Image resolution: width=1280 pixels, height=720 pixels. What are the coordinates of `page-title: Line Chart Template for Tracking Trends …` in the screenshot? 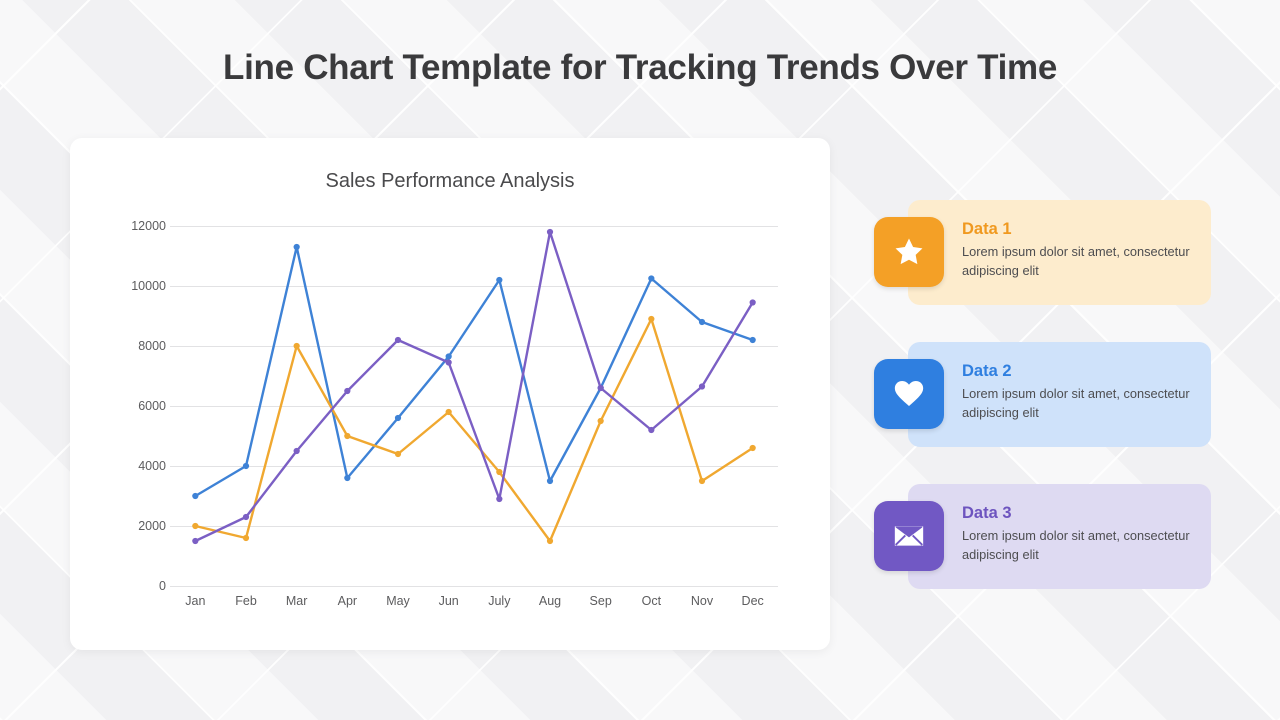 It's located at (640, 67).